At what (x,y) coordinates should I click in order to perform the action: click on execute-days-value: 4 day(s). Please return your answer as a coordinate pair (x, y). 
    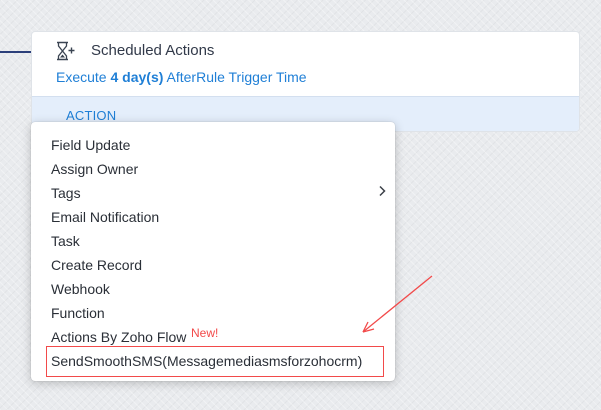
    Looking at the image, I should click on (137, 77).